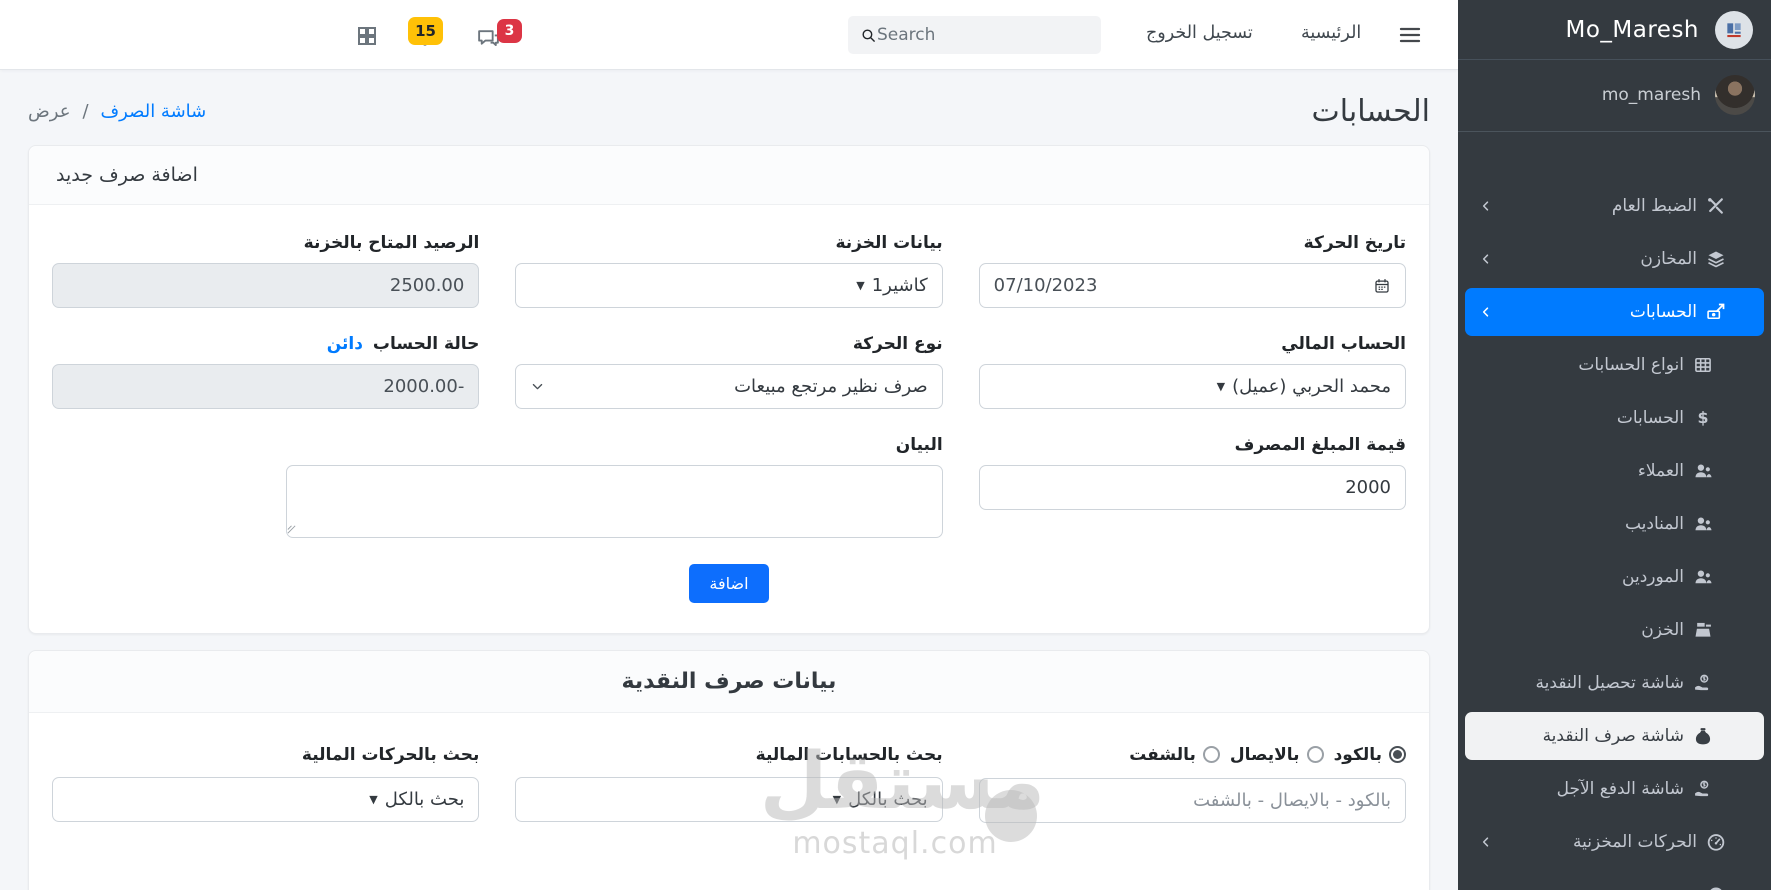 This screenshot has height=890, width=1771. I want to click on available-balance-input: 2500.00, so click(266, 285).